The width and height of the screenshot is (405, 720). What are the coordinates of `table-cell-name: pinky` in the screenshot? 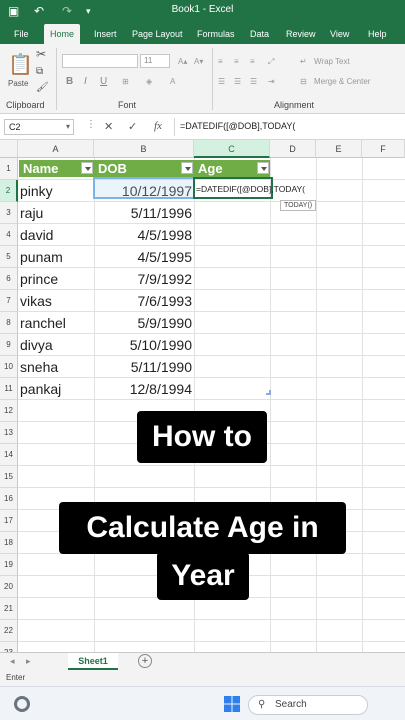 It's located at (36, 191).